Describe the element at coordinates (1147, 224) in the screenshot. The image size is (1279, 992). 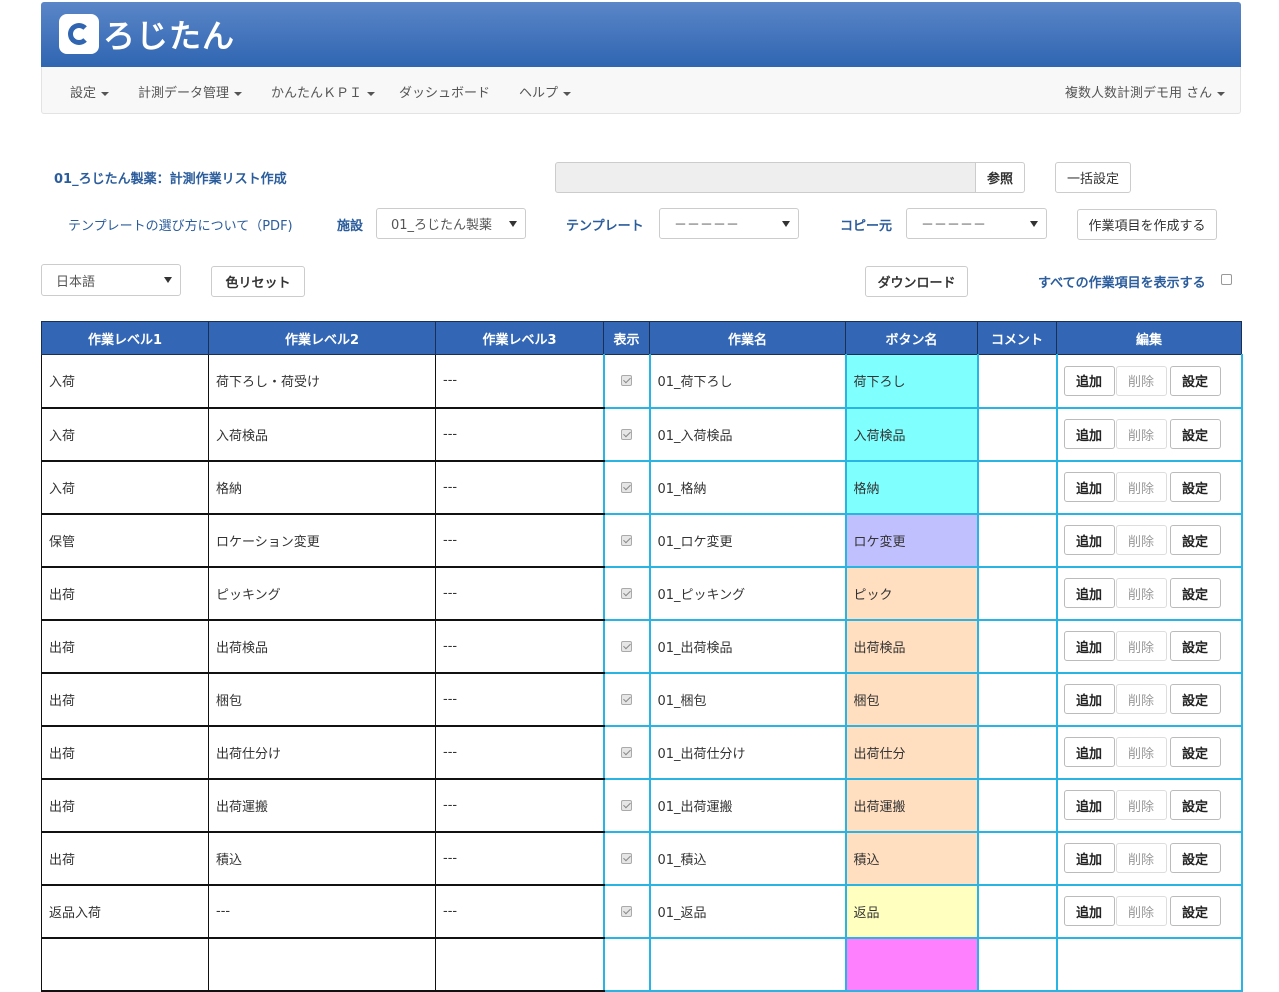
I see `create-items-button: 作業項目を作成する` at that location.